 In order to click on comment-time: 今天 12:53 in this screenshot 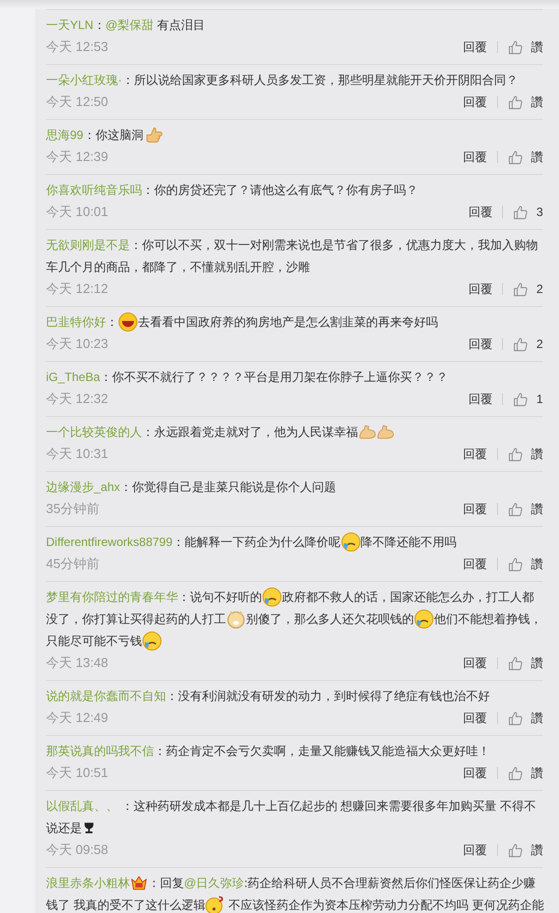, I will do `click(77, 47)`.